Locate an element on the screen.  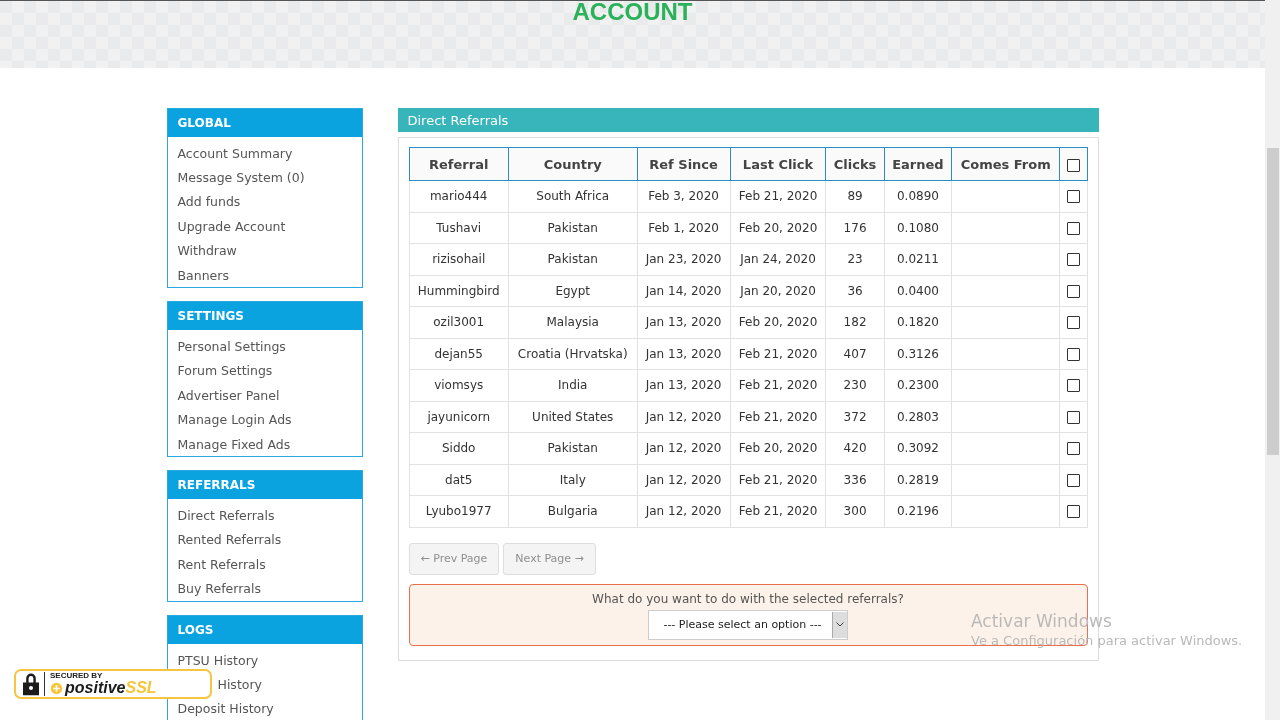
menu-link: Forum Settings is located at coordinates (225, 371).